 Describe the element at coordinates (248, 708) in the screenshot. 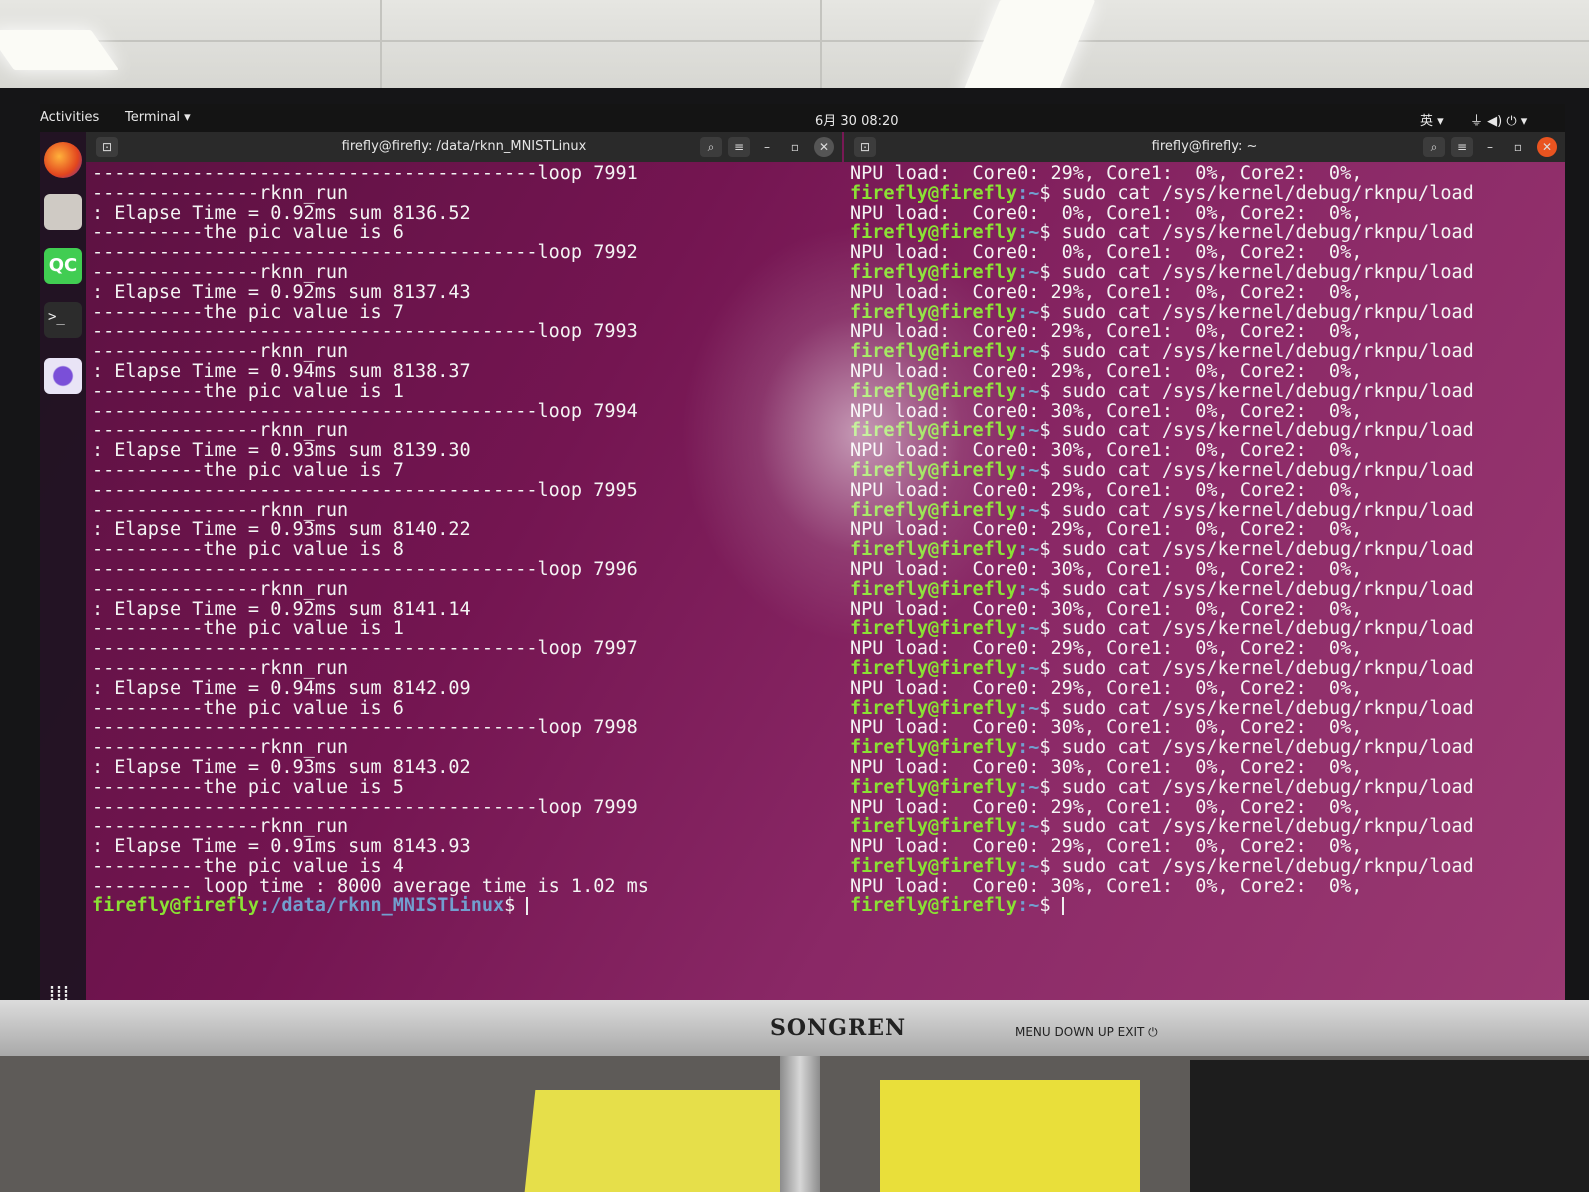

I see `output-line: ----------the pic value is 6` at that location.